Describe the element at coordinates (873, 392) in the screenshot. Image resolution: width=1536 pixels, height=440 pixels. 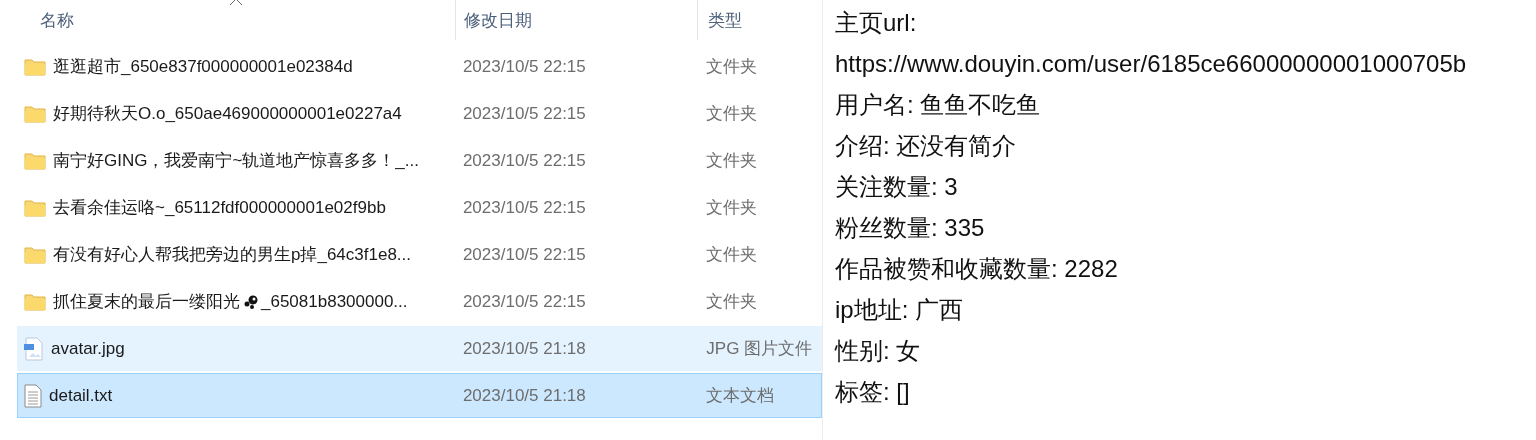
I see `text-line: 标签: []` at that location.